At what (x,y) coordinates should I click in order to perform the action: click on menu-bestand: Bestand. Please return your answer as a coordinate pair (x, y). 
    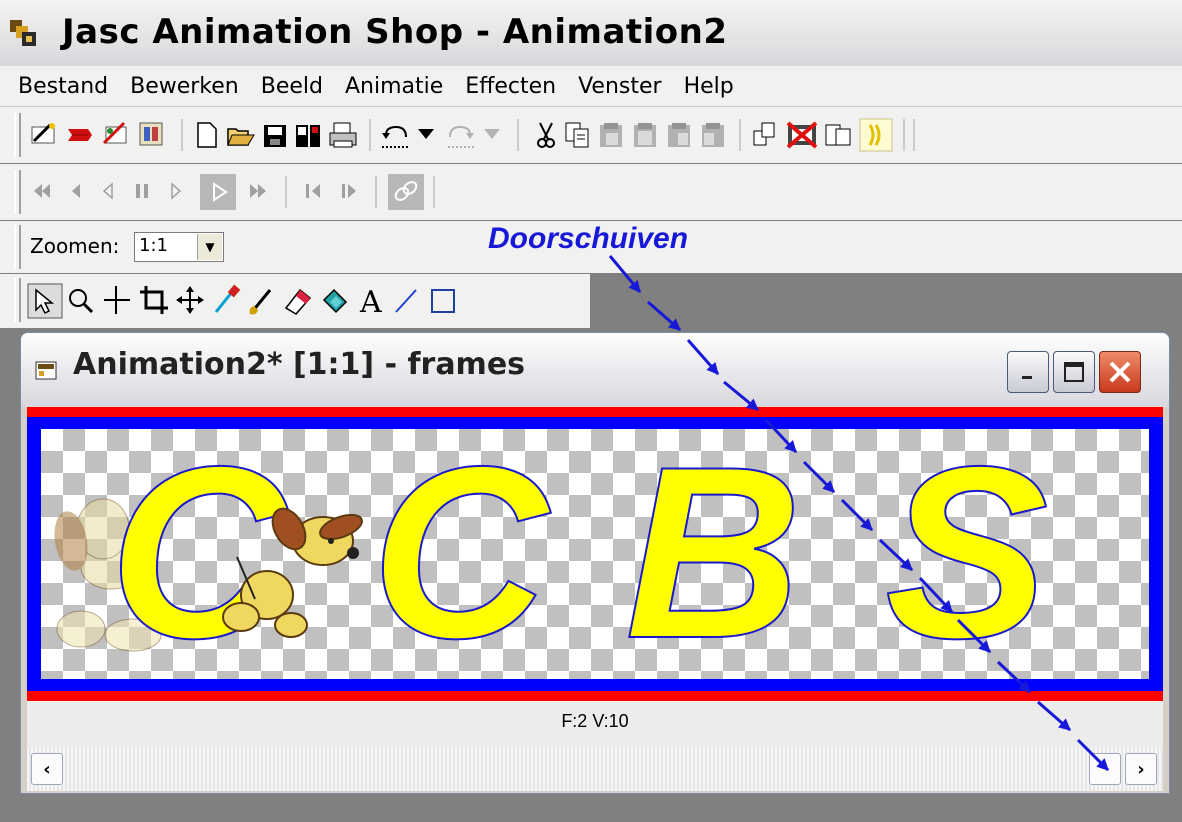
    Looking at the image, I should click on (59, 86).